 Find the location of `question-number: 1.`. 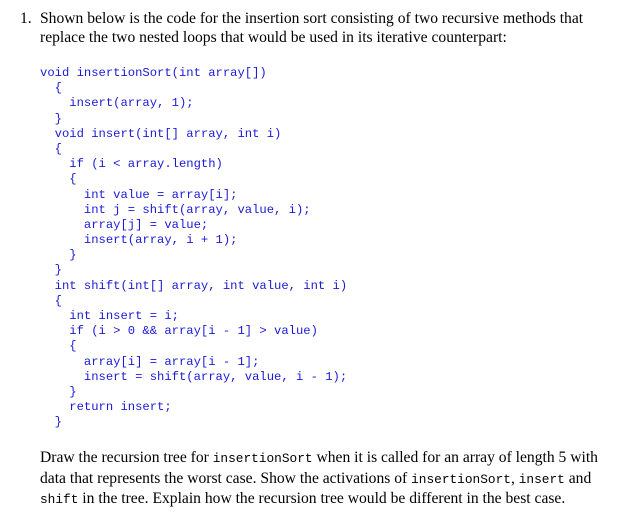

question-number: 1. is located at coordinates (26, 18).